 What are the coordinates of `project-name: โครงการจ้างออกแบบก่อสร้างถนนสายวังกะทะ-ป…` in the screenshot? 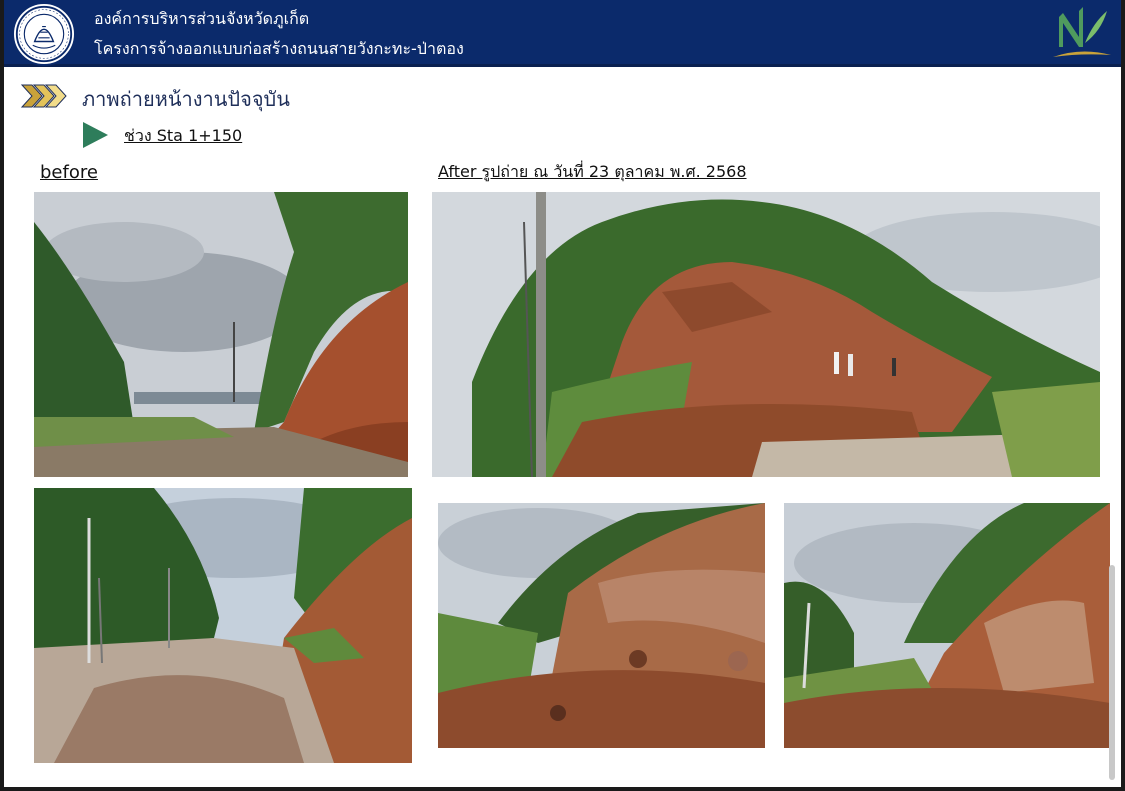 It's located at (279, 48).